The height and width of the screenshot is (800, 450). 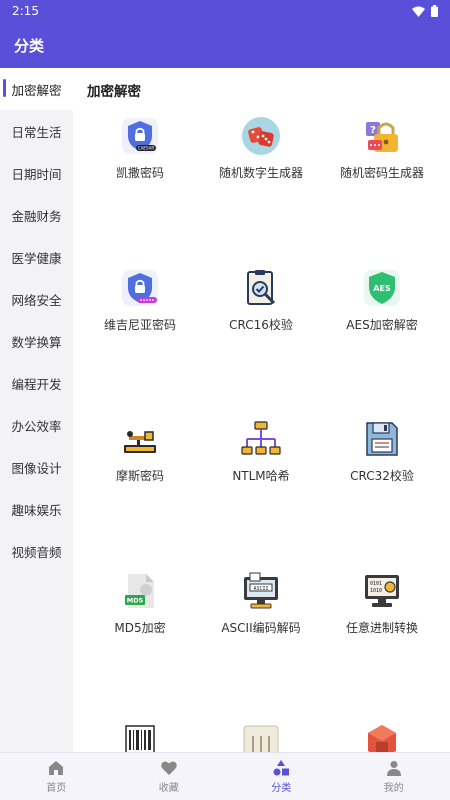 What do you see at coordinates (261, 459) in the screenshot?
I see `tool-ntlm-hash: NTLM哈希` at bounding box center [261, 459].